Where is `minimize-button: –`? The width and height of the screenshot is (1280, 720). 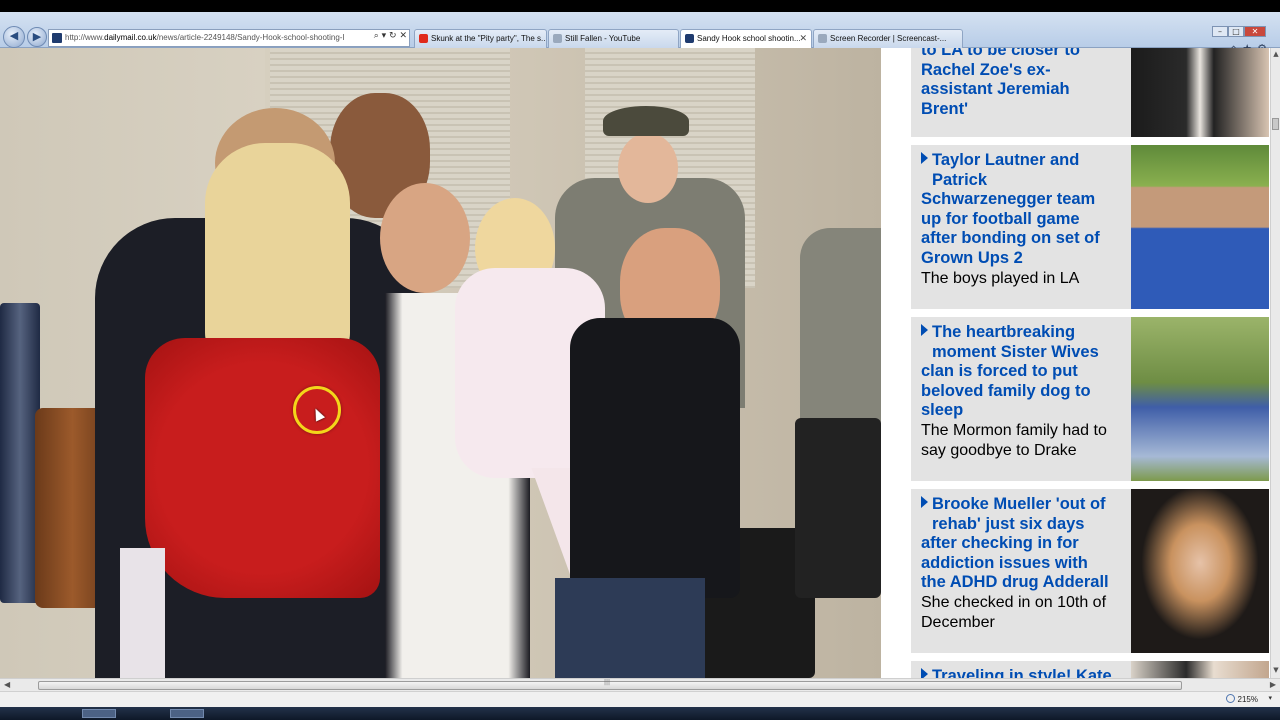 minimize-button: – is located at coordinates (1220, 31).